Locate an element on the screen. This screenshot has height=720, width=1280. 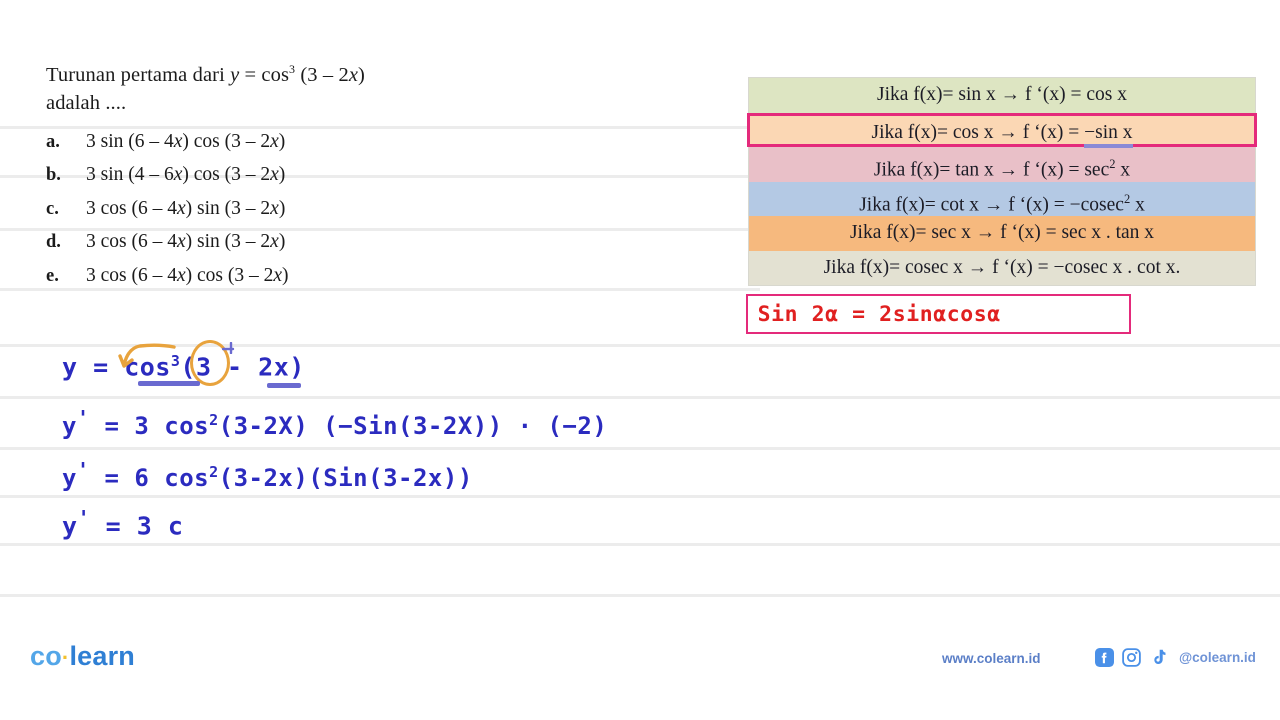
rule-text: Jika f(x)= sin x → f ‘(x) = cos x is located at coordinates (1002, 94).